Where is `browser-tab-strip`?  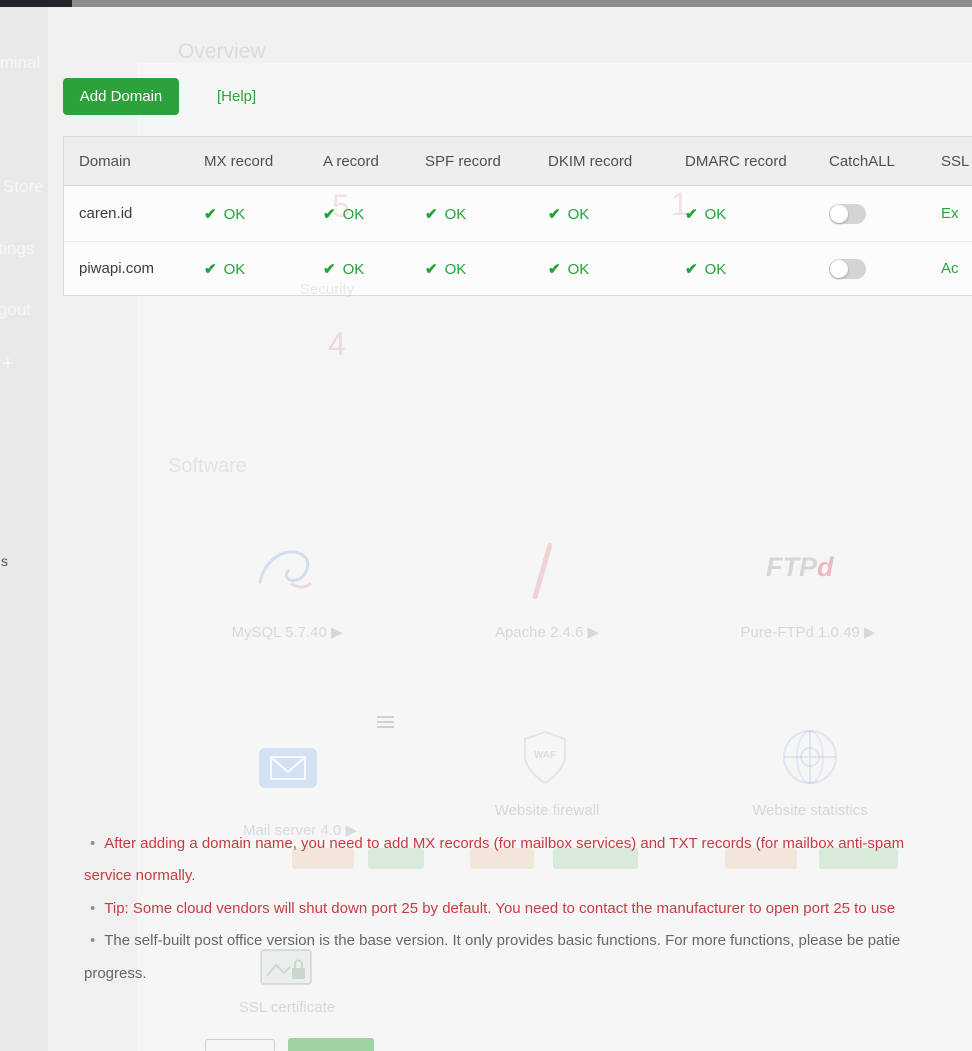 browser-tab-strip is located at coordinates (36, 3).